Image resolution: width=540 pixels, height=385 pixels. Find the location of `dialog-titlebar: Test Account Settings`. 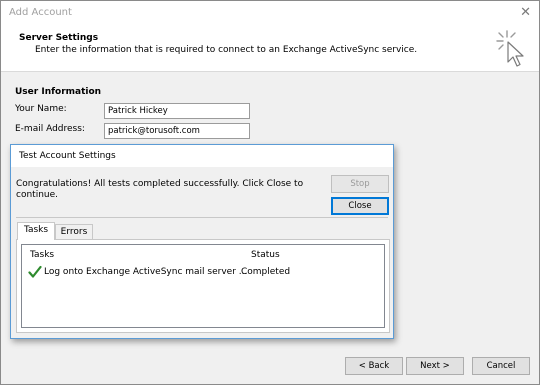

dialog-titlebar: Test Account Settings is located at coordinates (202, 156).